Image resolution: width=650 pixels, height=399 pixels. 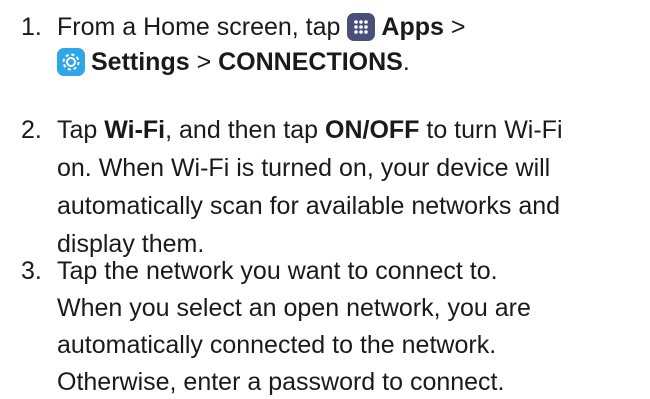 What do you see at coordinates (361, 27) in the screenshot?
I see `apps-icon` at bounding box center [361, 27].